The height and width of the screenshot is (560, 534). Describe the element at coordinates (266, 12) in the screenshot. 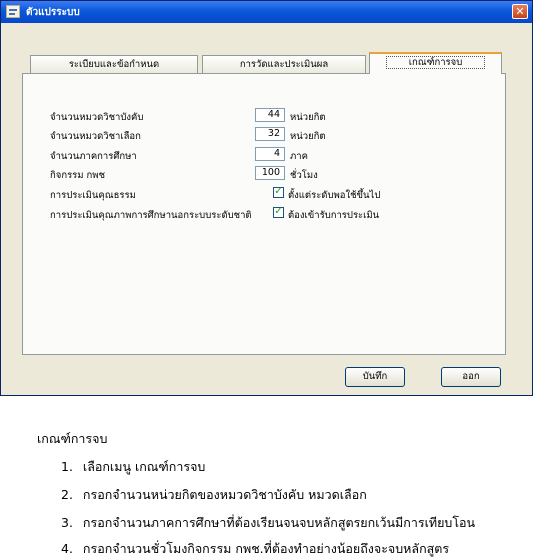

I see `title-bar: ตัวแปรระบบ ✕` at that location.